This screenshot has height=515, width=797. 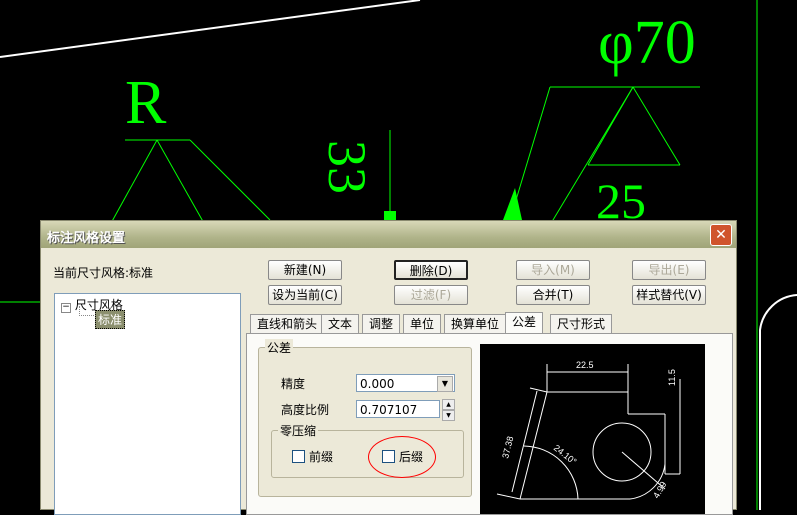 What do you see at coordinates (647, 43) in the screenshot?
I see `cad-label-phi70: φ70` at bounding box center [647, 43].